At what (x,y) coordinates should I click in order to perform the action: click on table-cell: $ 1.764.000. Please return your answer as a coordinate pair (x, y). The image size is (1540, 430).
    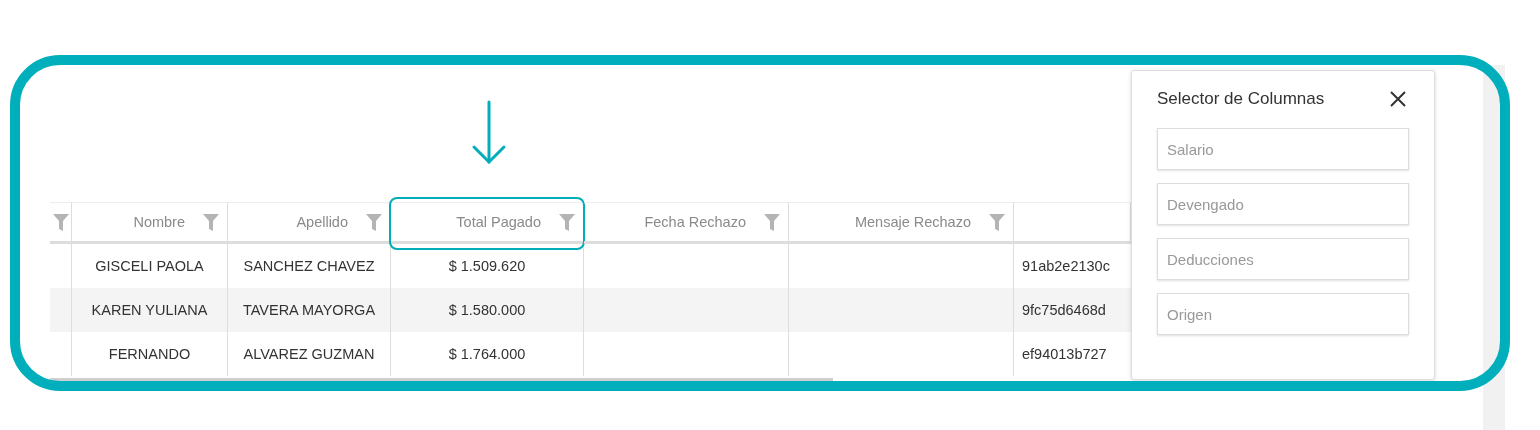
    Looking at the image, I should click on (487, 354).